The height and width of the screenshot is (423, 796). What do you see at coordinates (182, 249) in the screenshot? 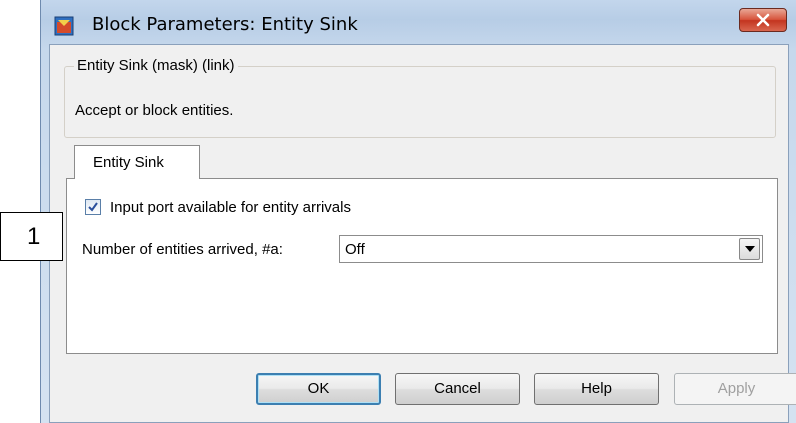
I see `entities-arrived-label: Number of entities arrived, #a:` at bounding box center [182, 249].